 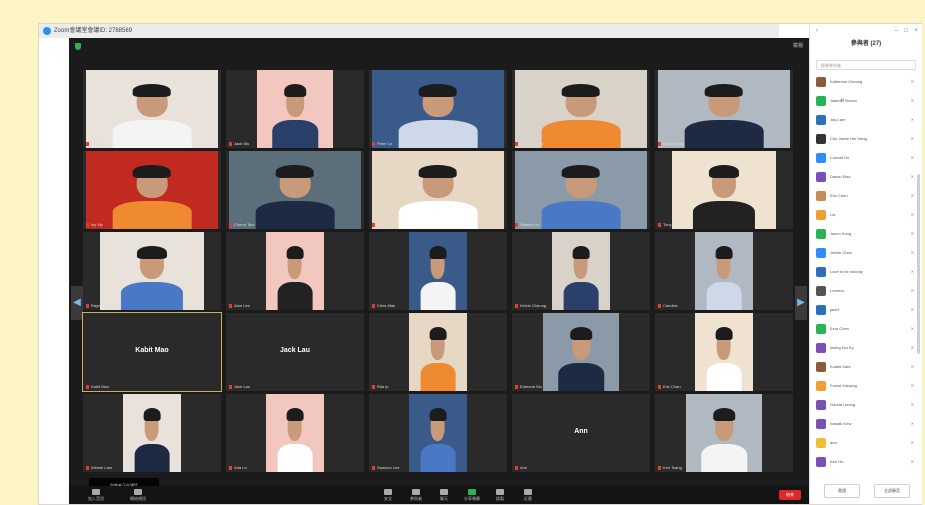 What do you see at coordinates (77, 303) in the screenshot?
I see `prev-page-arrow-icon: ◀` at bounding box center [77, 303].